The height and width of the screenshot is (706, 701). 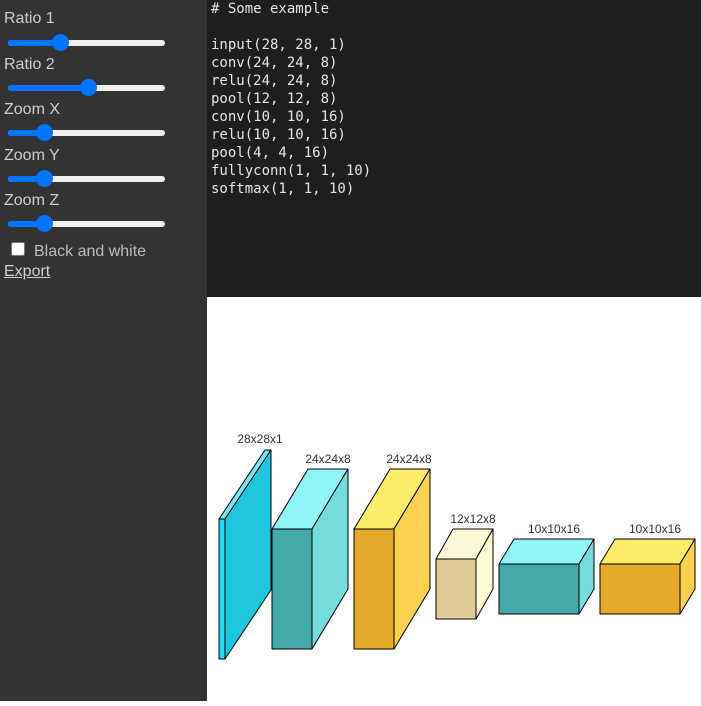 What do you see at coordinates (18, 249) in the screenshot?
I see `black-and-white-checkbox` at bounding box center [18, 249].